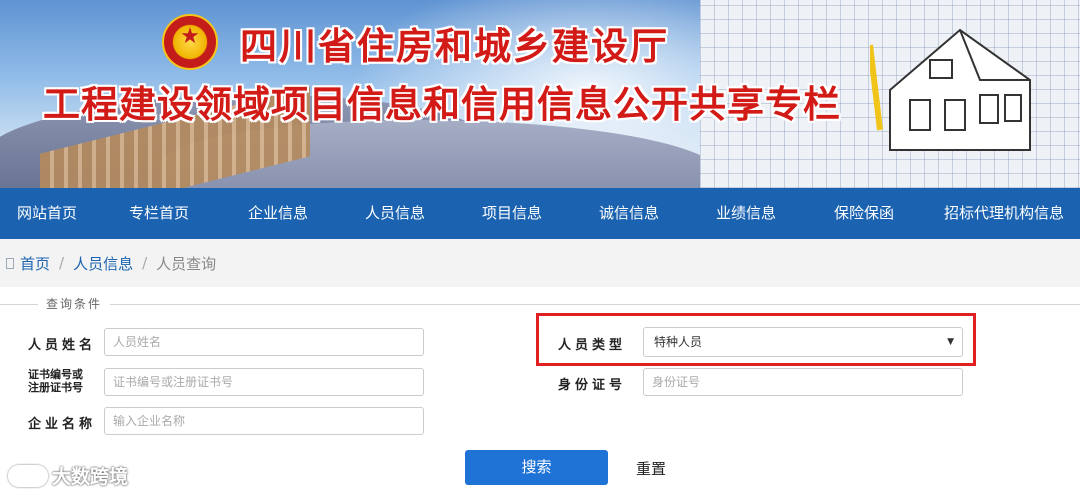 The height and width of the screenshot is (497, 1080). What do you see at coordinates (74, 303) in the screenshot?
I see `form-legend: 查询条件` at bounding box center [74, 303].